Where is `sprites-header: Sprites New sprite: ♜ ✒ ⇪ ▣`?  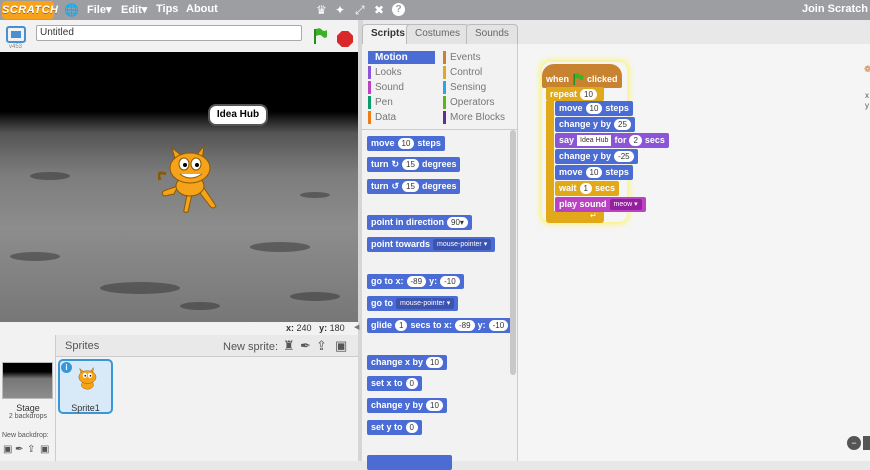
sprites-header: Sprites New sprite: ♜ ✒ ⇪ ▣ is located at coordinates (207, 346).